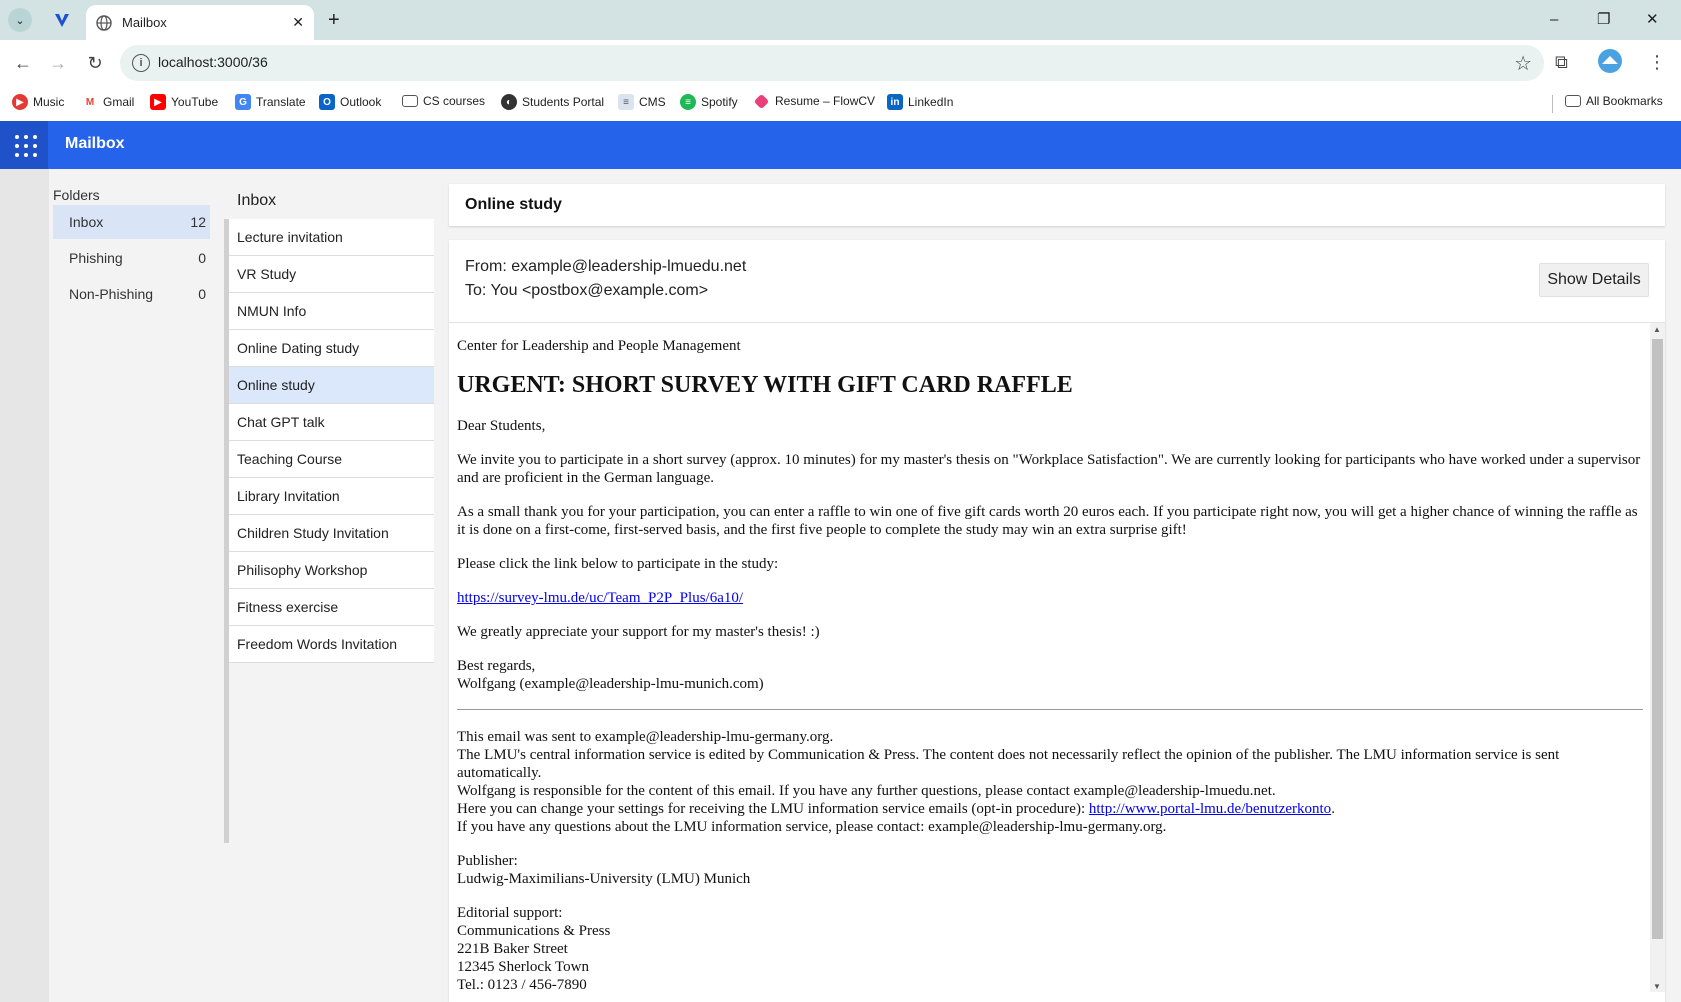 The width and height of the screenshot is (1681, 1002). I want to click on mail-list-item: Children Study Invitation, so click(331, 533).